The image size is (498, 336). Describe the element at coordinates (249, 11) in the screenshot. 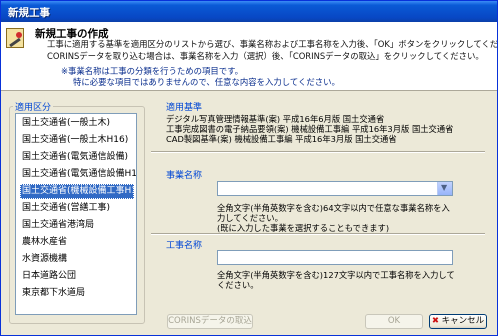

I see `title-bar: 新規工事` at that location.